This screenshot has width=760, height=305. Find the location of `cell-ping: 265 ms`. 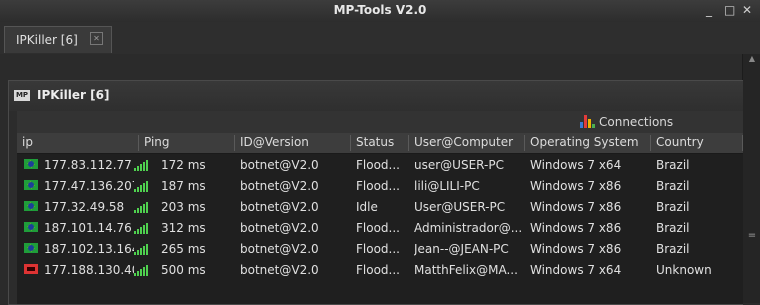

cell-ping: 265 ms is located at coordinates (183, 249).